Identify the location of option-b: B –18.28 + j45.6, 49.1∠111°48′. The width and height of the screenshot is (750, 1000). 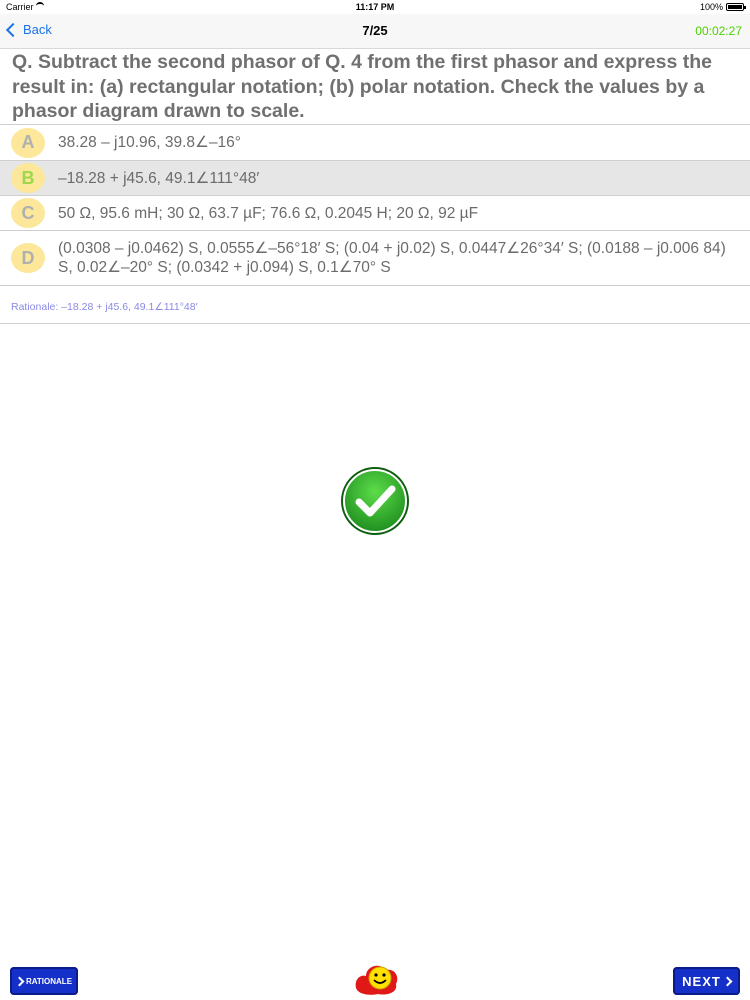
(375, 177).